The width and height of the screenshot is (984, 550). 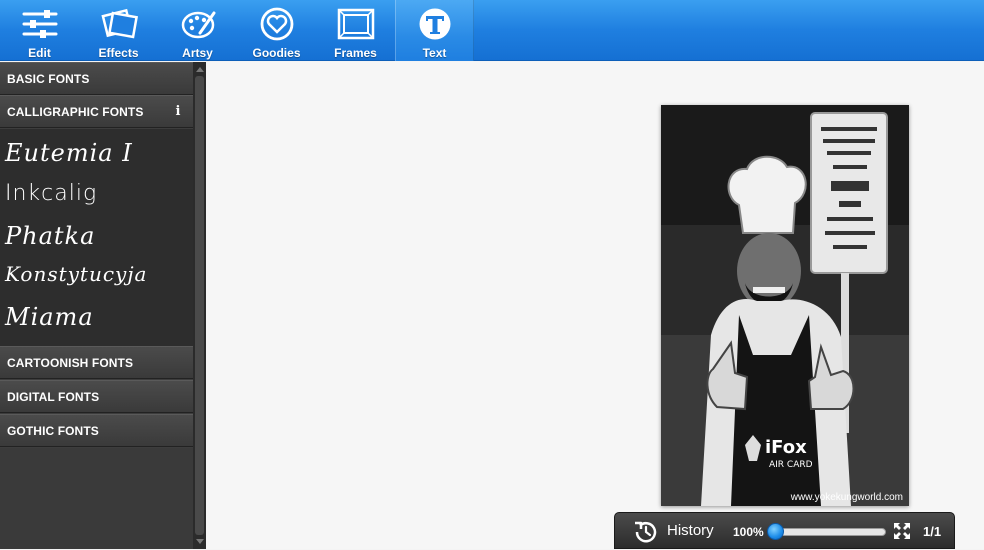 I want to click on info-icon: i, so click(x=178, y=112).